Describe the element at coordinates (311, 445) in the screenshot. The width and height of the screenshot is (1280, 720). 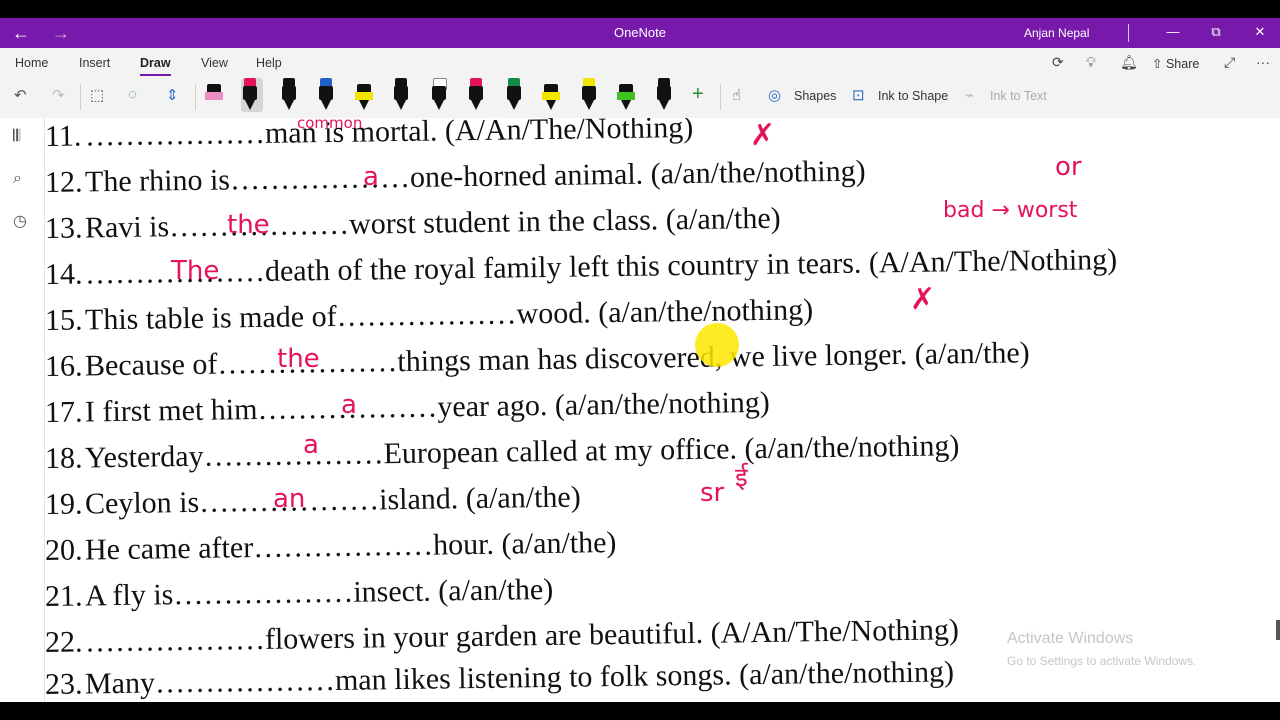
I see `ink-answer-18: a` at that location.